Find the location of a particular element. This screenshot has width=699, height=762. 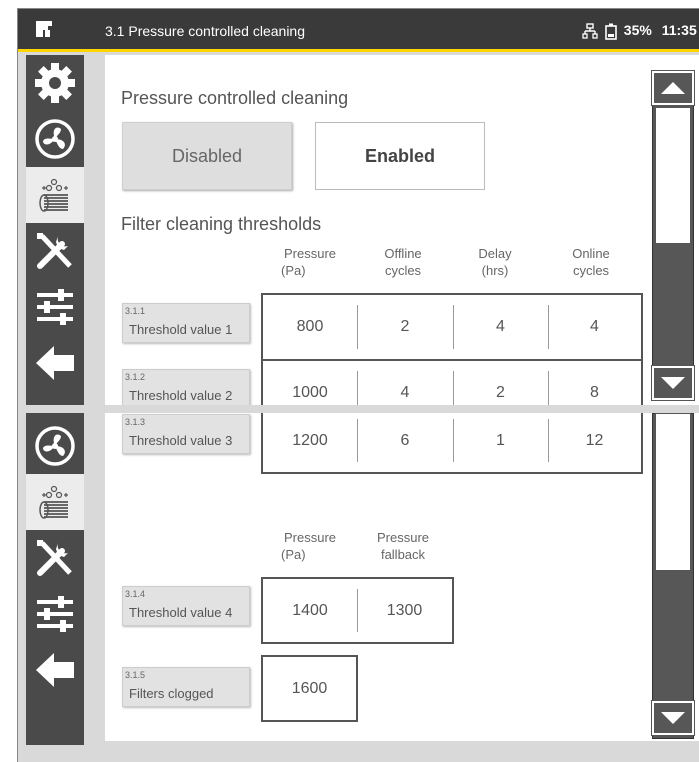

threshold-1-delay: 4 is located at coordinates (500, 327).